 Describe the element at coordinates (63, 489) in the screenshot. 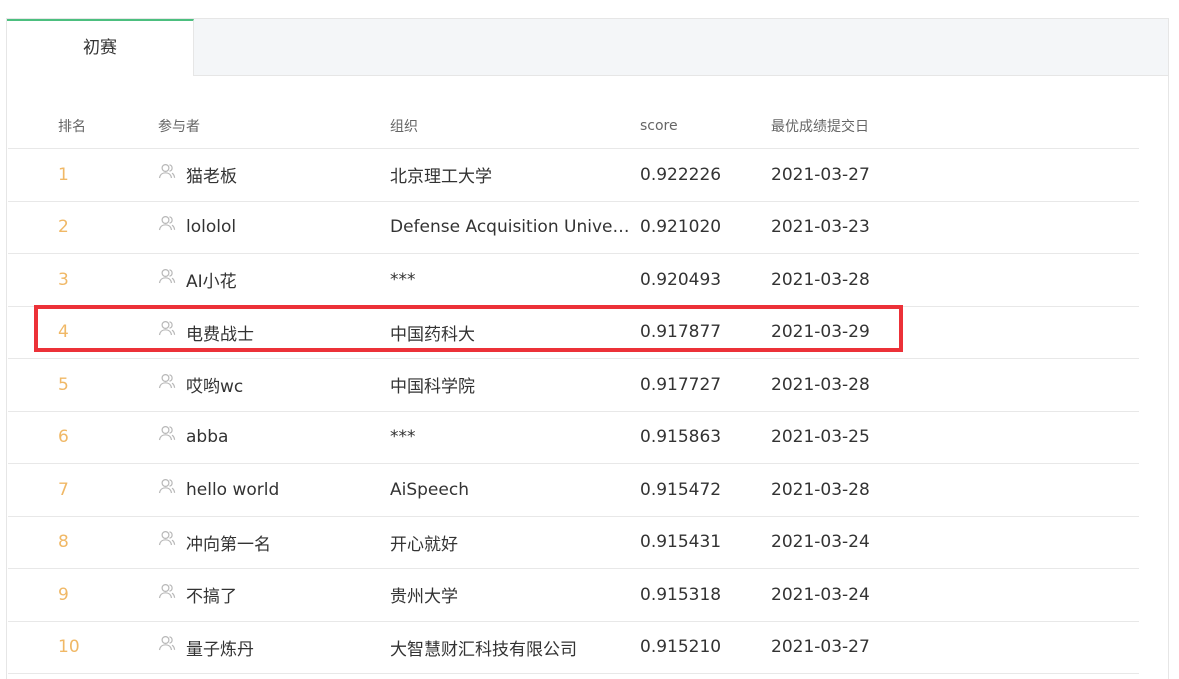

I see `rank-number: 7` at that location.